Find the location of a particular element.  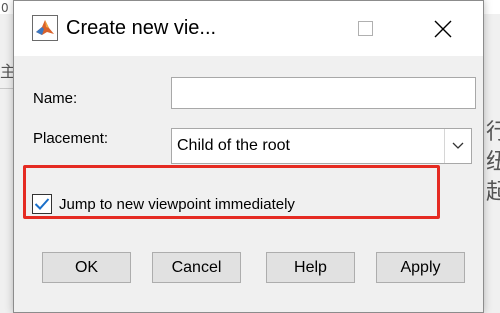

maximize-icon is located at coordinates (365, 28).